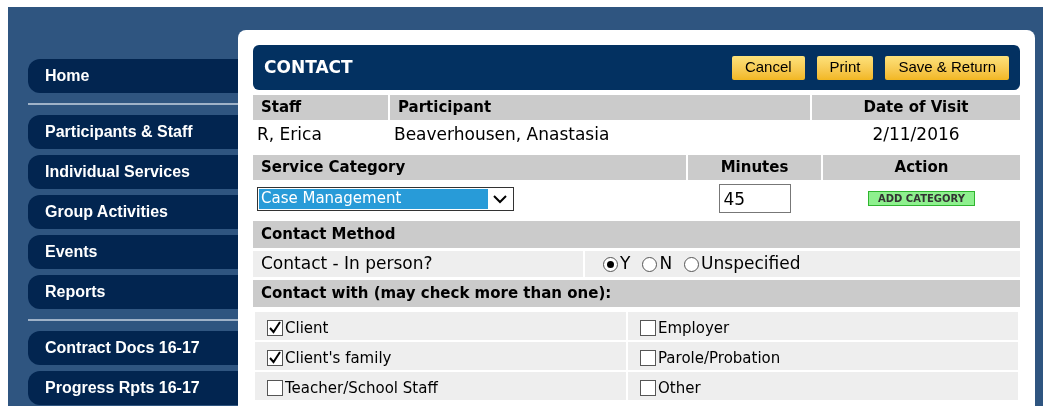 Image resolution: width=1043 pixels, height=406 pixels. I want to click on add-category-button: ADD CATEGORY, so click(921, 198).